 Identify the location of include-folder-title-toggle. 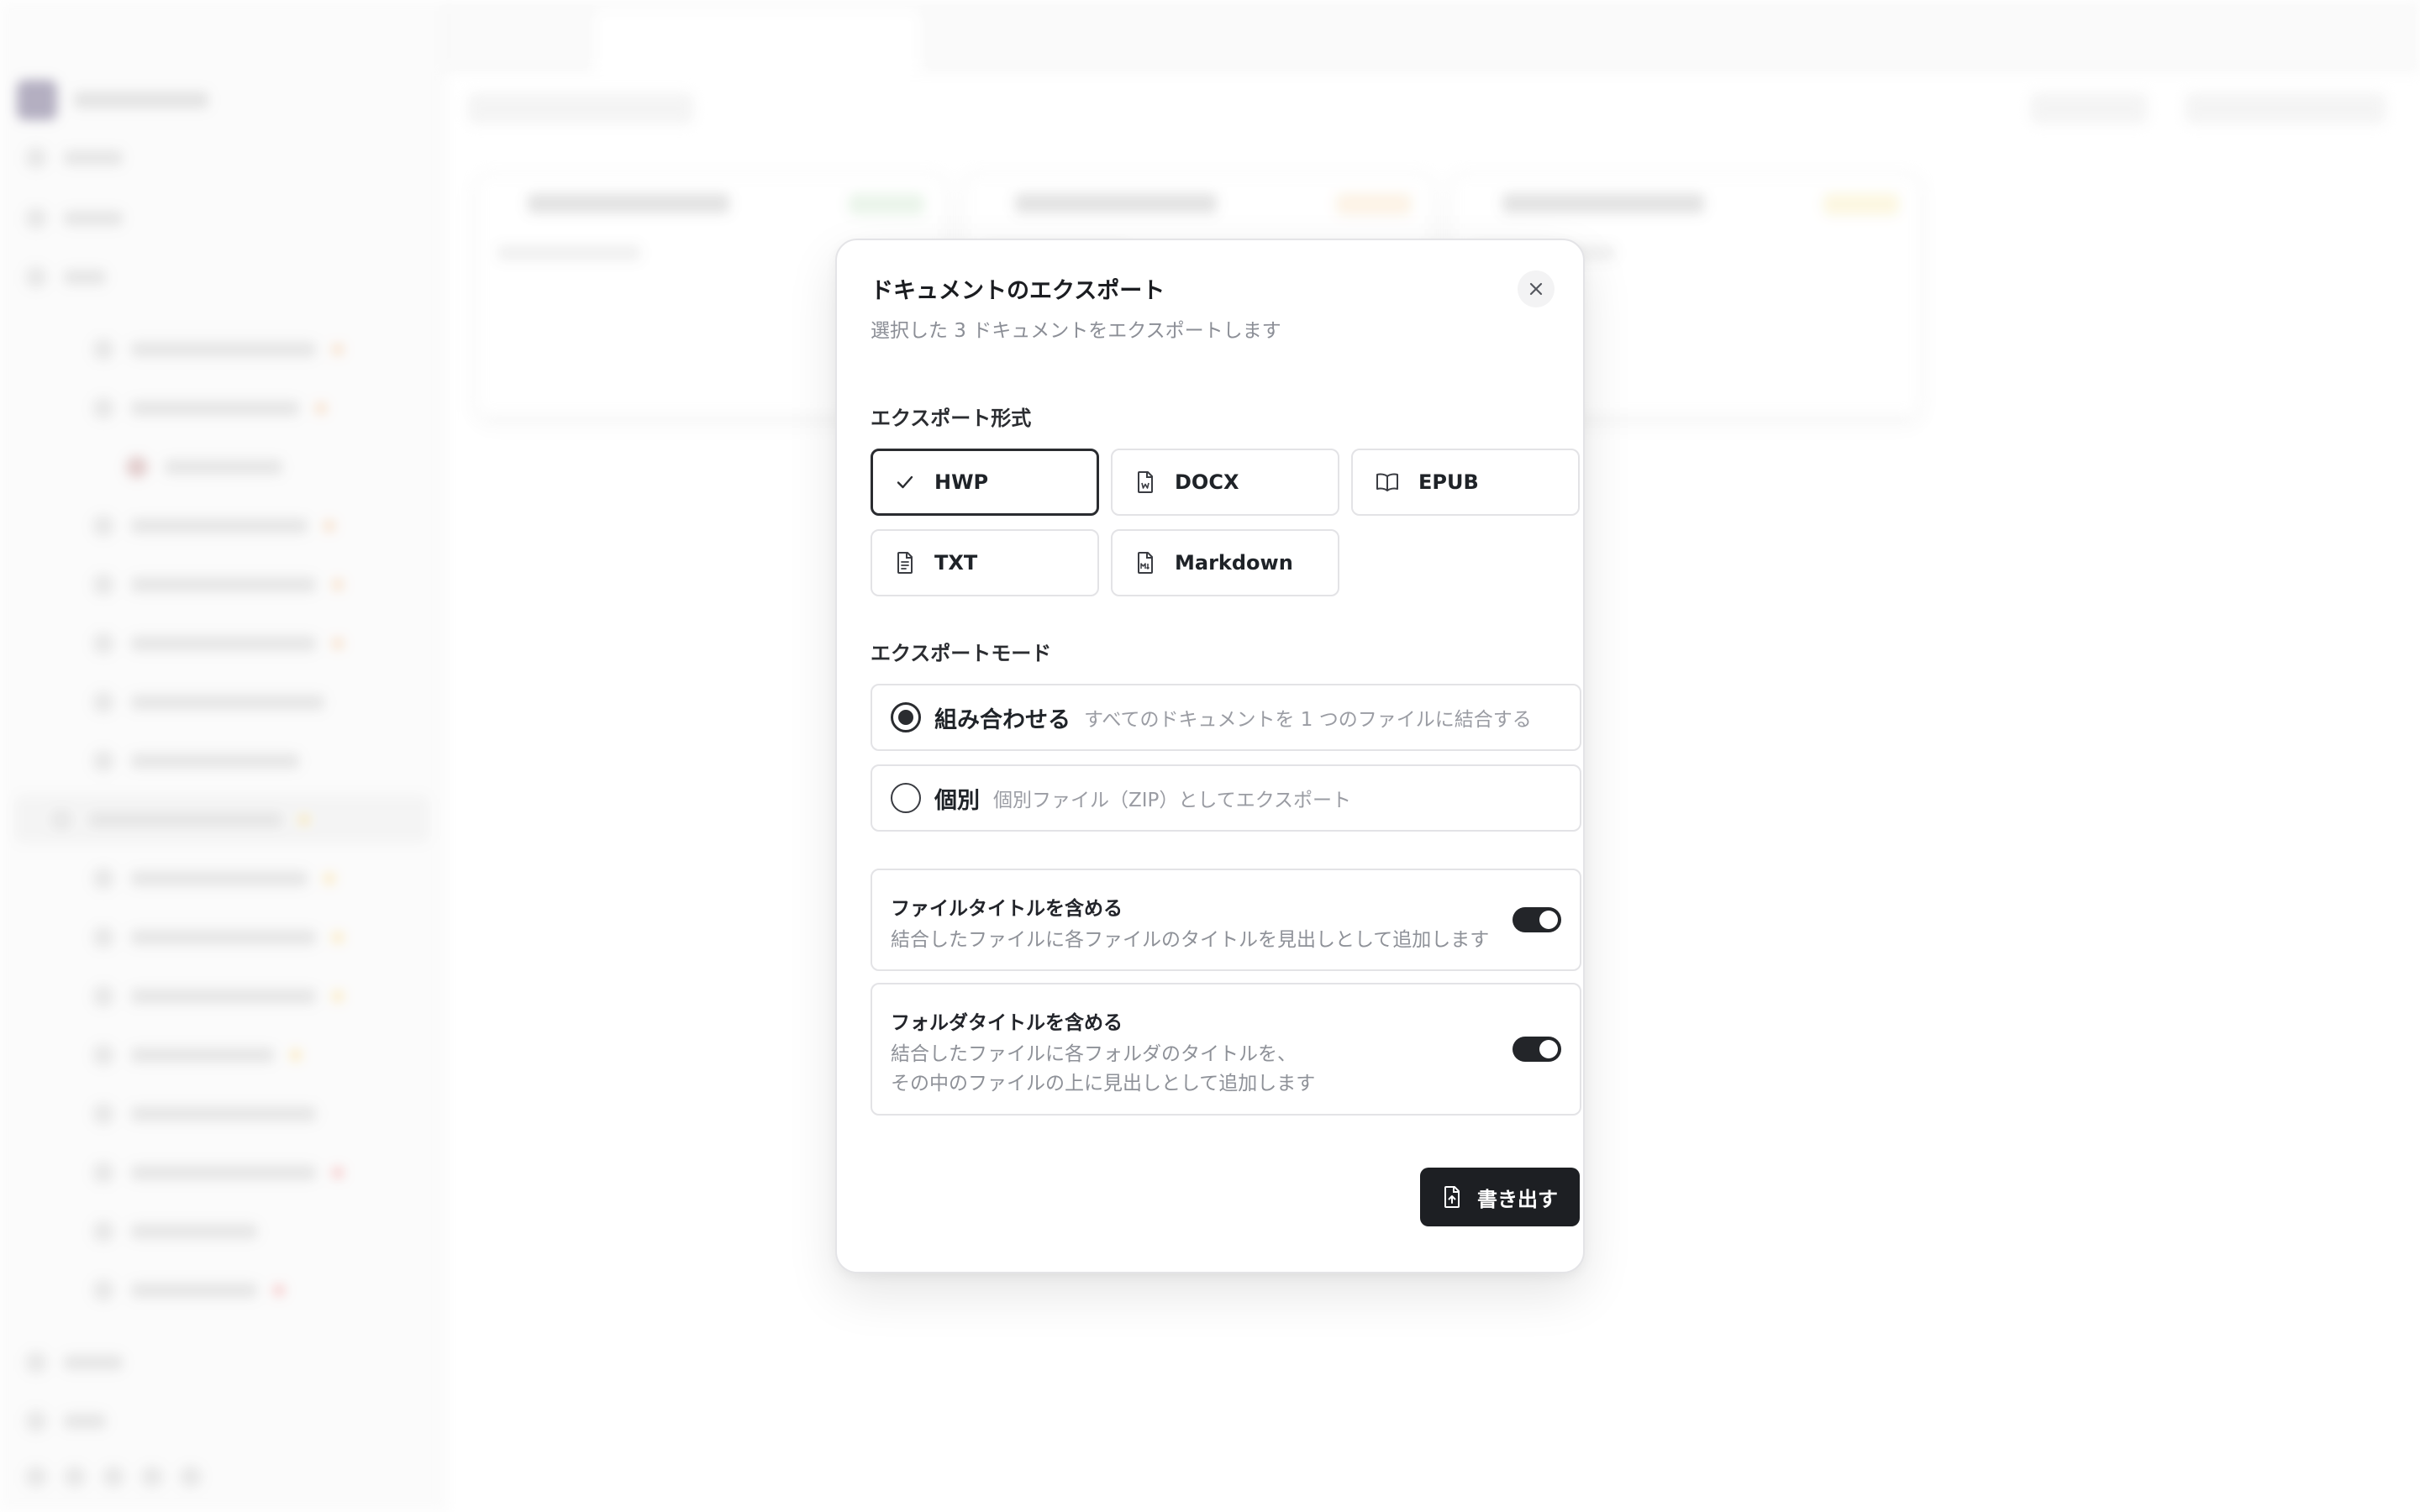
(1536, 1049).